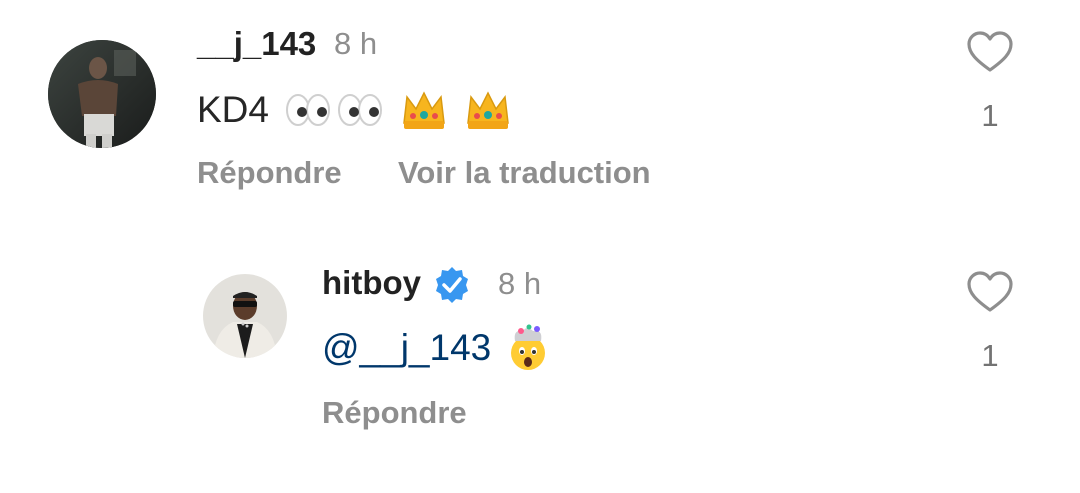 This screenshot has height=493, width=1080. Describe the element at coordinates (233, 109) in the screenshot. I see `comment-text-value: KD4` at that location.